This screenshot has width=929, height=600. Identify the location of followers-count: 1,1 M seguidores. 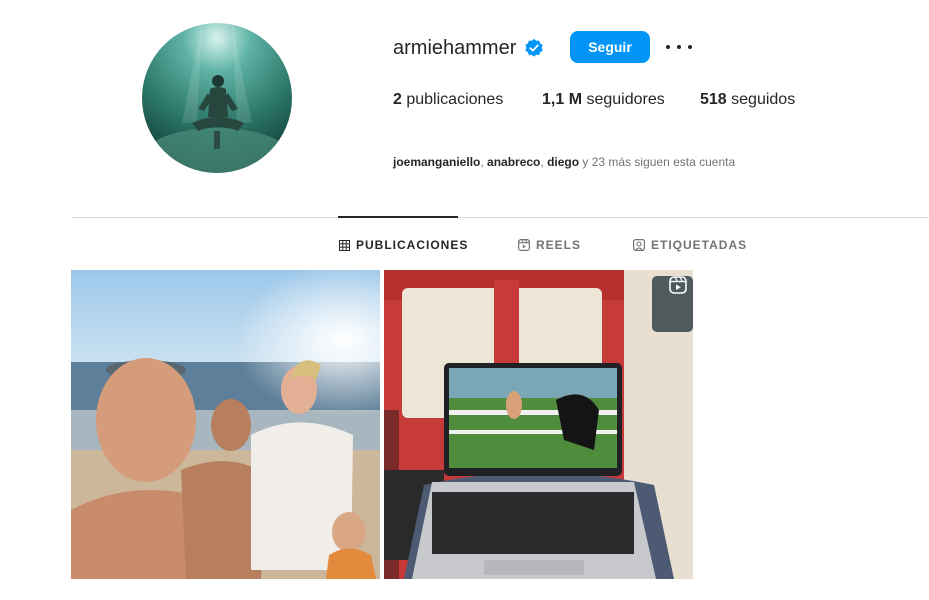
(603, 100).